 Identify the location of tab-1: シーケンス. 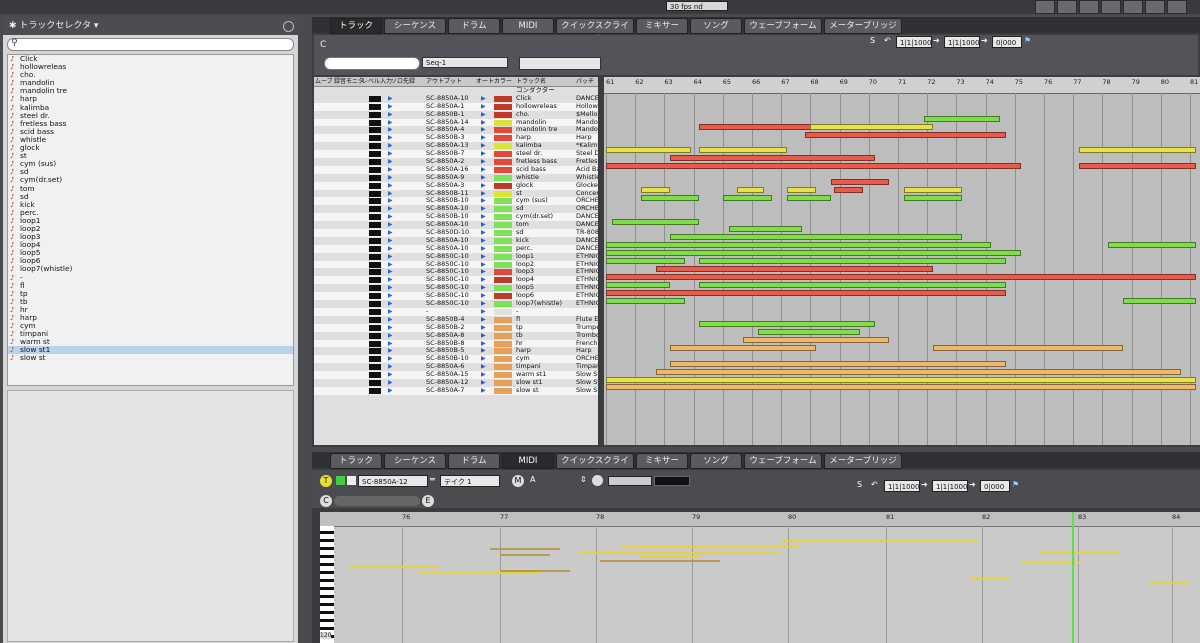
(415, 26).